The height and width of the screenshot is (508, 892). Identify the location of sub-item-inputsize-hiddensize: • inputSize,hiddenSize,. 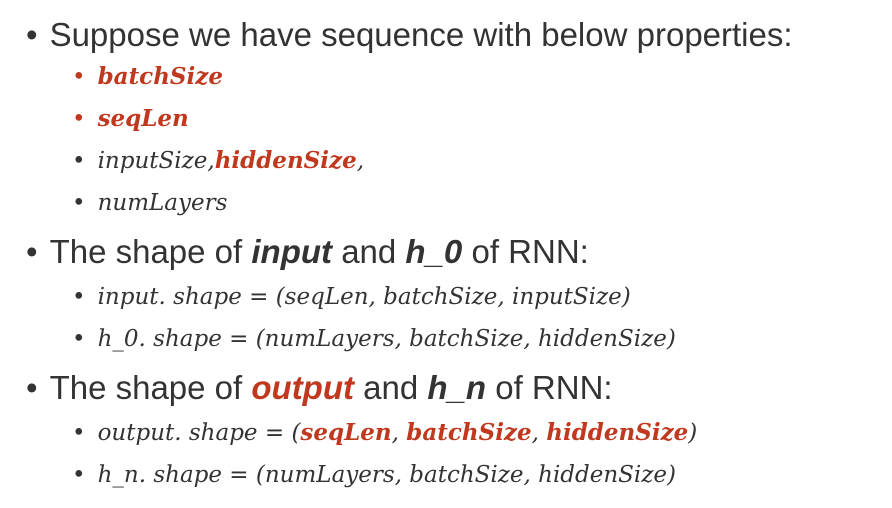
(218, 161).